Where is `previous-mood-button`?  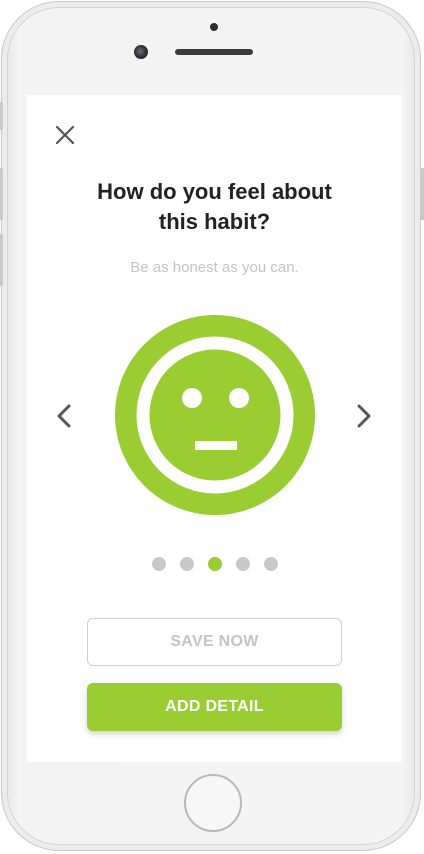
previous-mood-button is located at coordinates (64, 416).